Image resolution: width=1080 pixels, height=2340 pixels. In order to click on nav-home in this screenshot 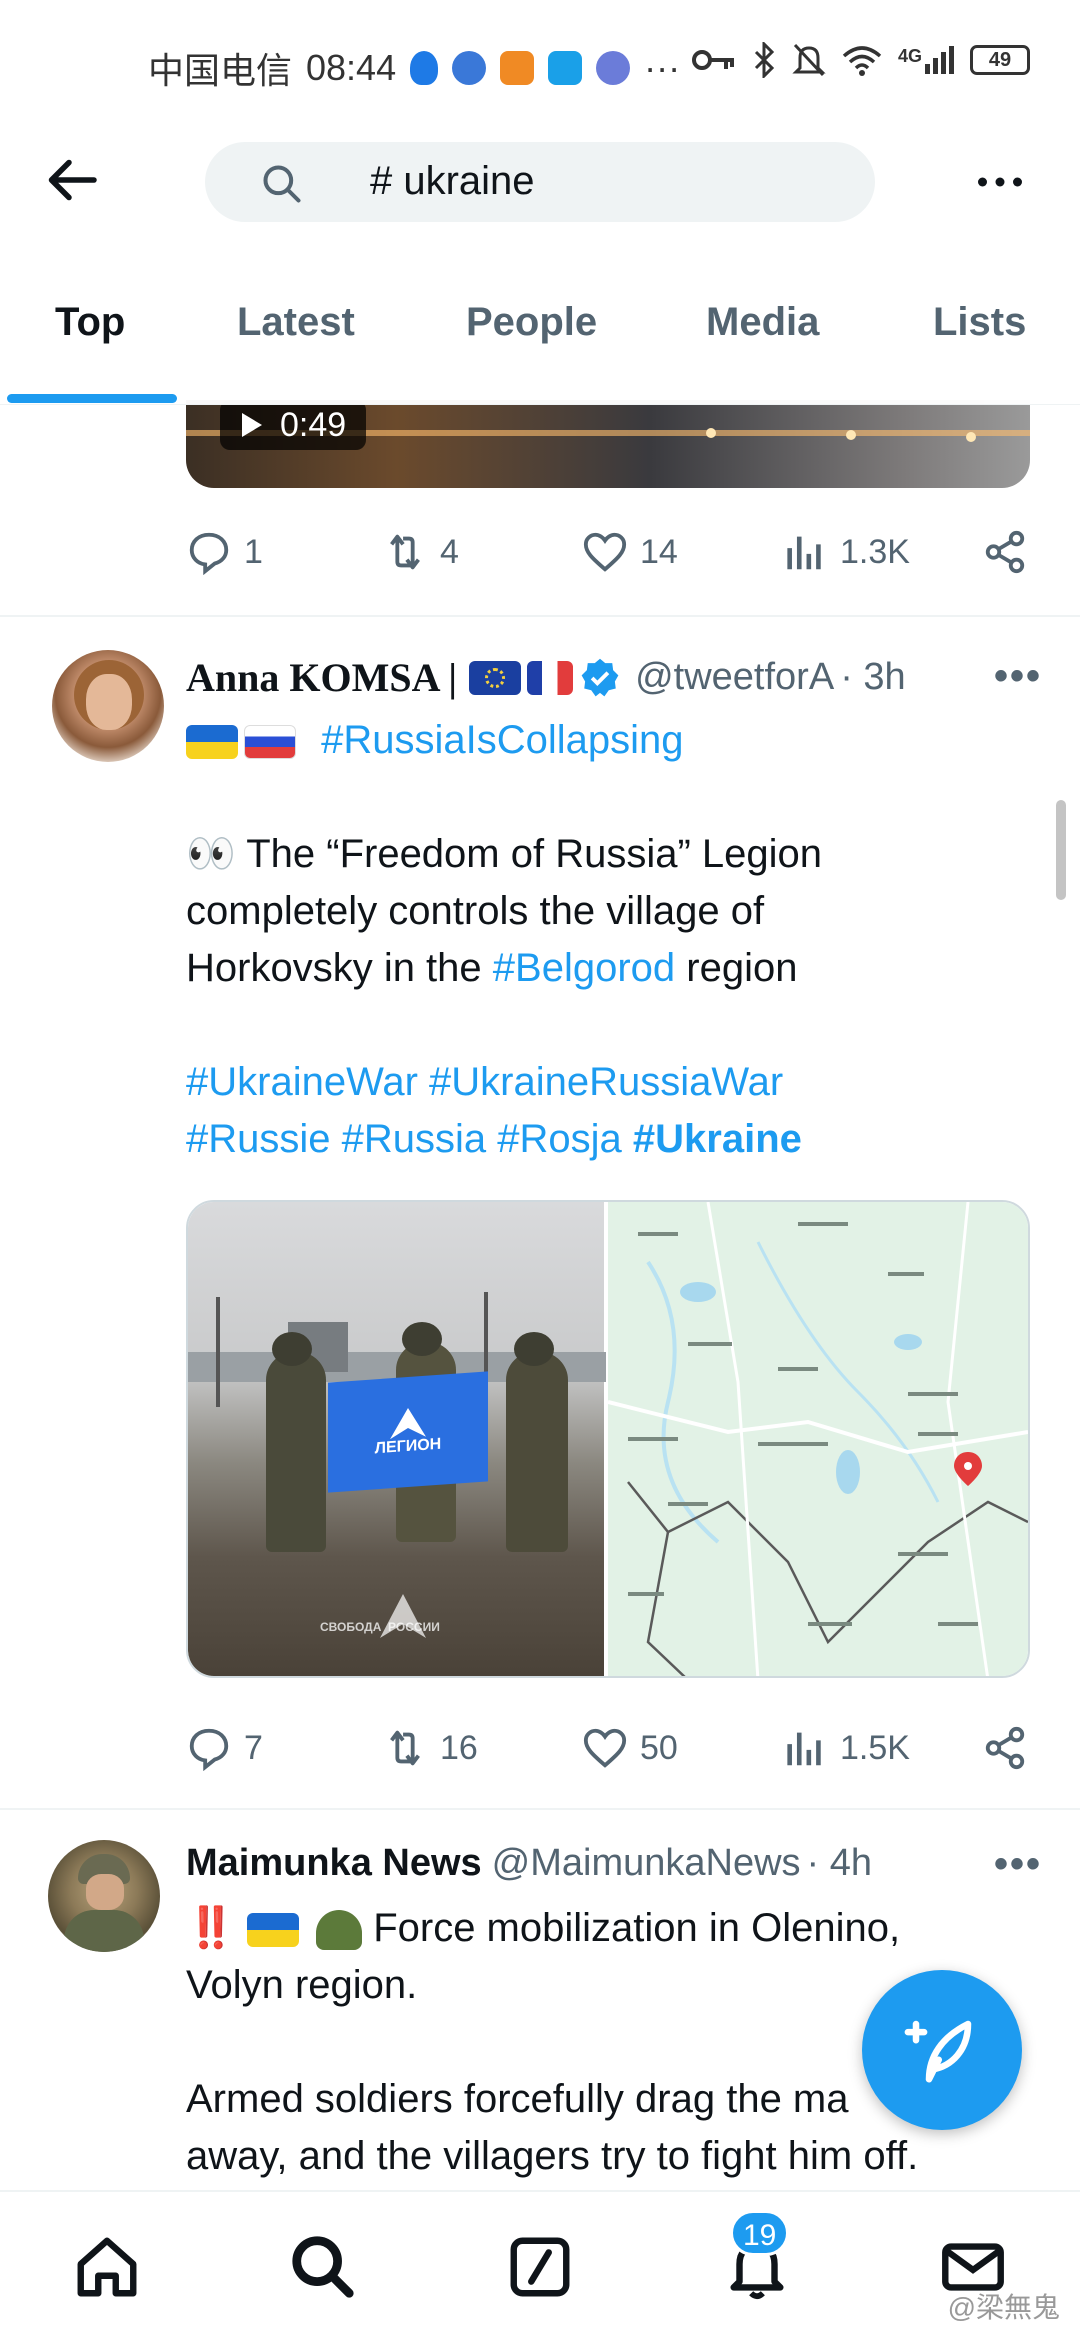, I will do `click(107, 2267)`.